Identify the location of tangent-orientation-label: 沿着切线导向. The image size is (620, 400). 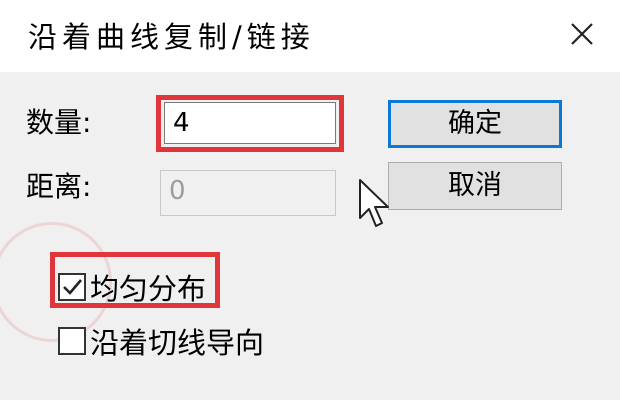
(177, 343).